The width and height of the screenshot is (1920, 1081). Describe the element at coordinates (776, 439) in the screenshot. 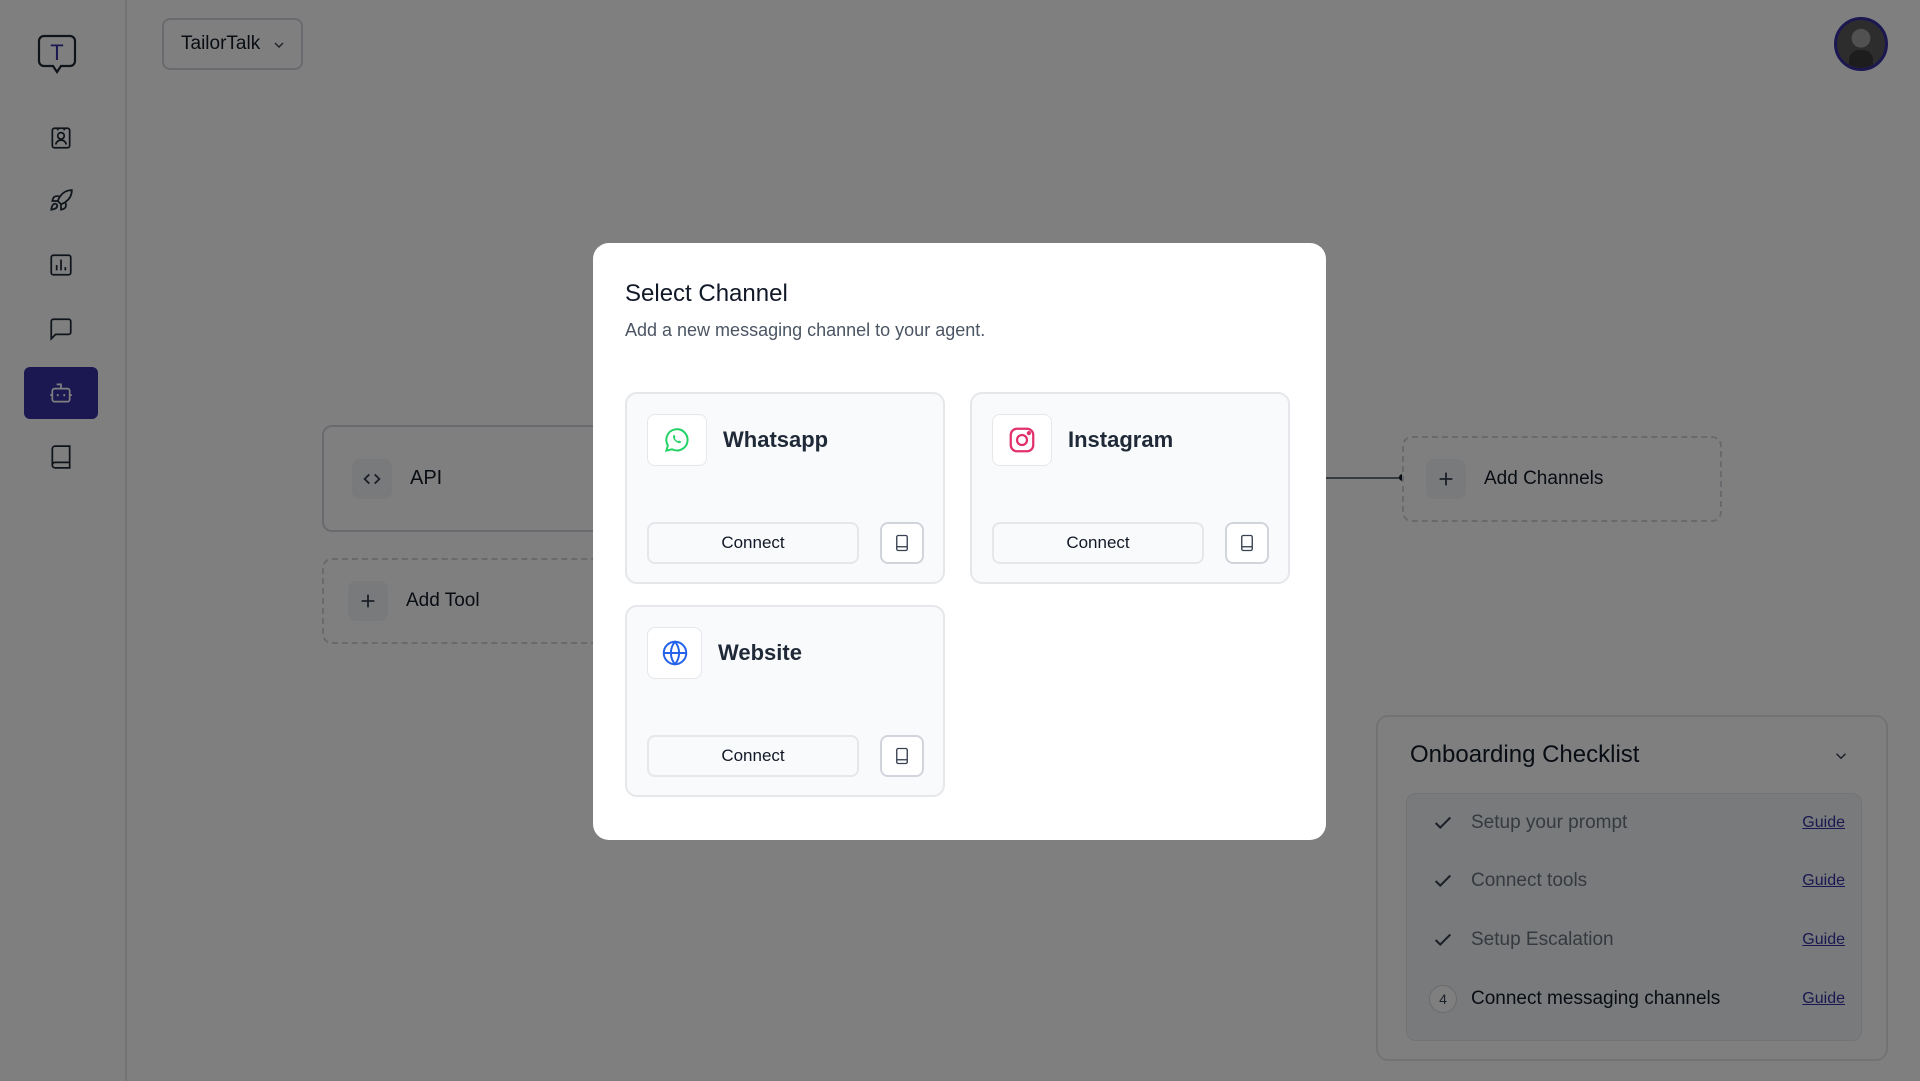

I see `channel-name: Whatsapp` at that location.